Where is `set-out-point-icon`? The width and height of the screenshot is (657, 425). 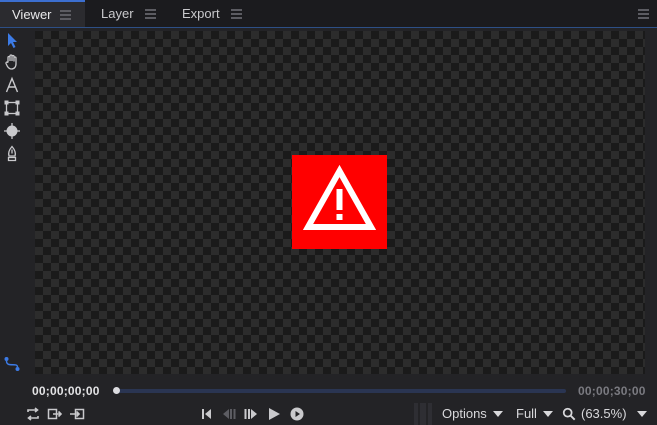 set-out-point-icon is located at coordinates (77, 414).